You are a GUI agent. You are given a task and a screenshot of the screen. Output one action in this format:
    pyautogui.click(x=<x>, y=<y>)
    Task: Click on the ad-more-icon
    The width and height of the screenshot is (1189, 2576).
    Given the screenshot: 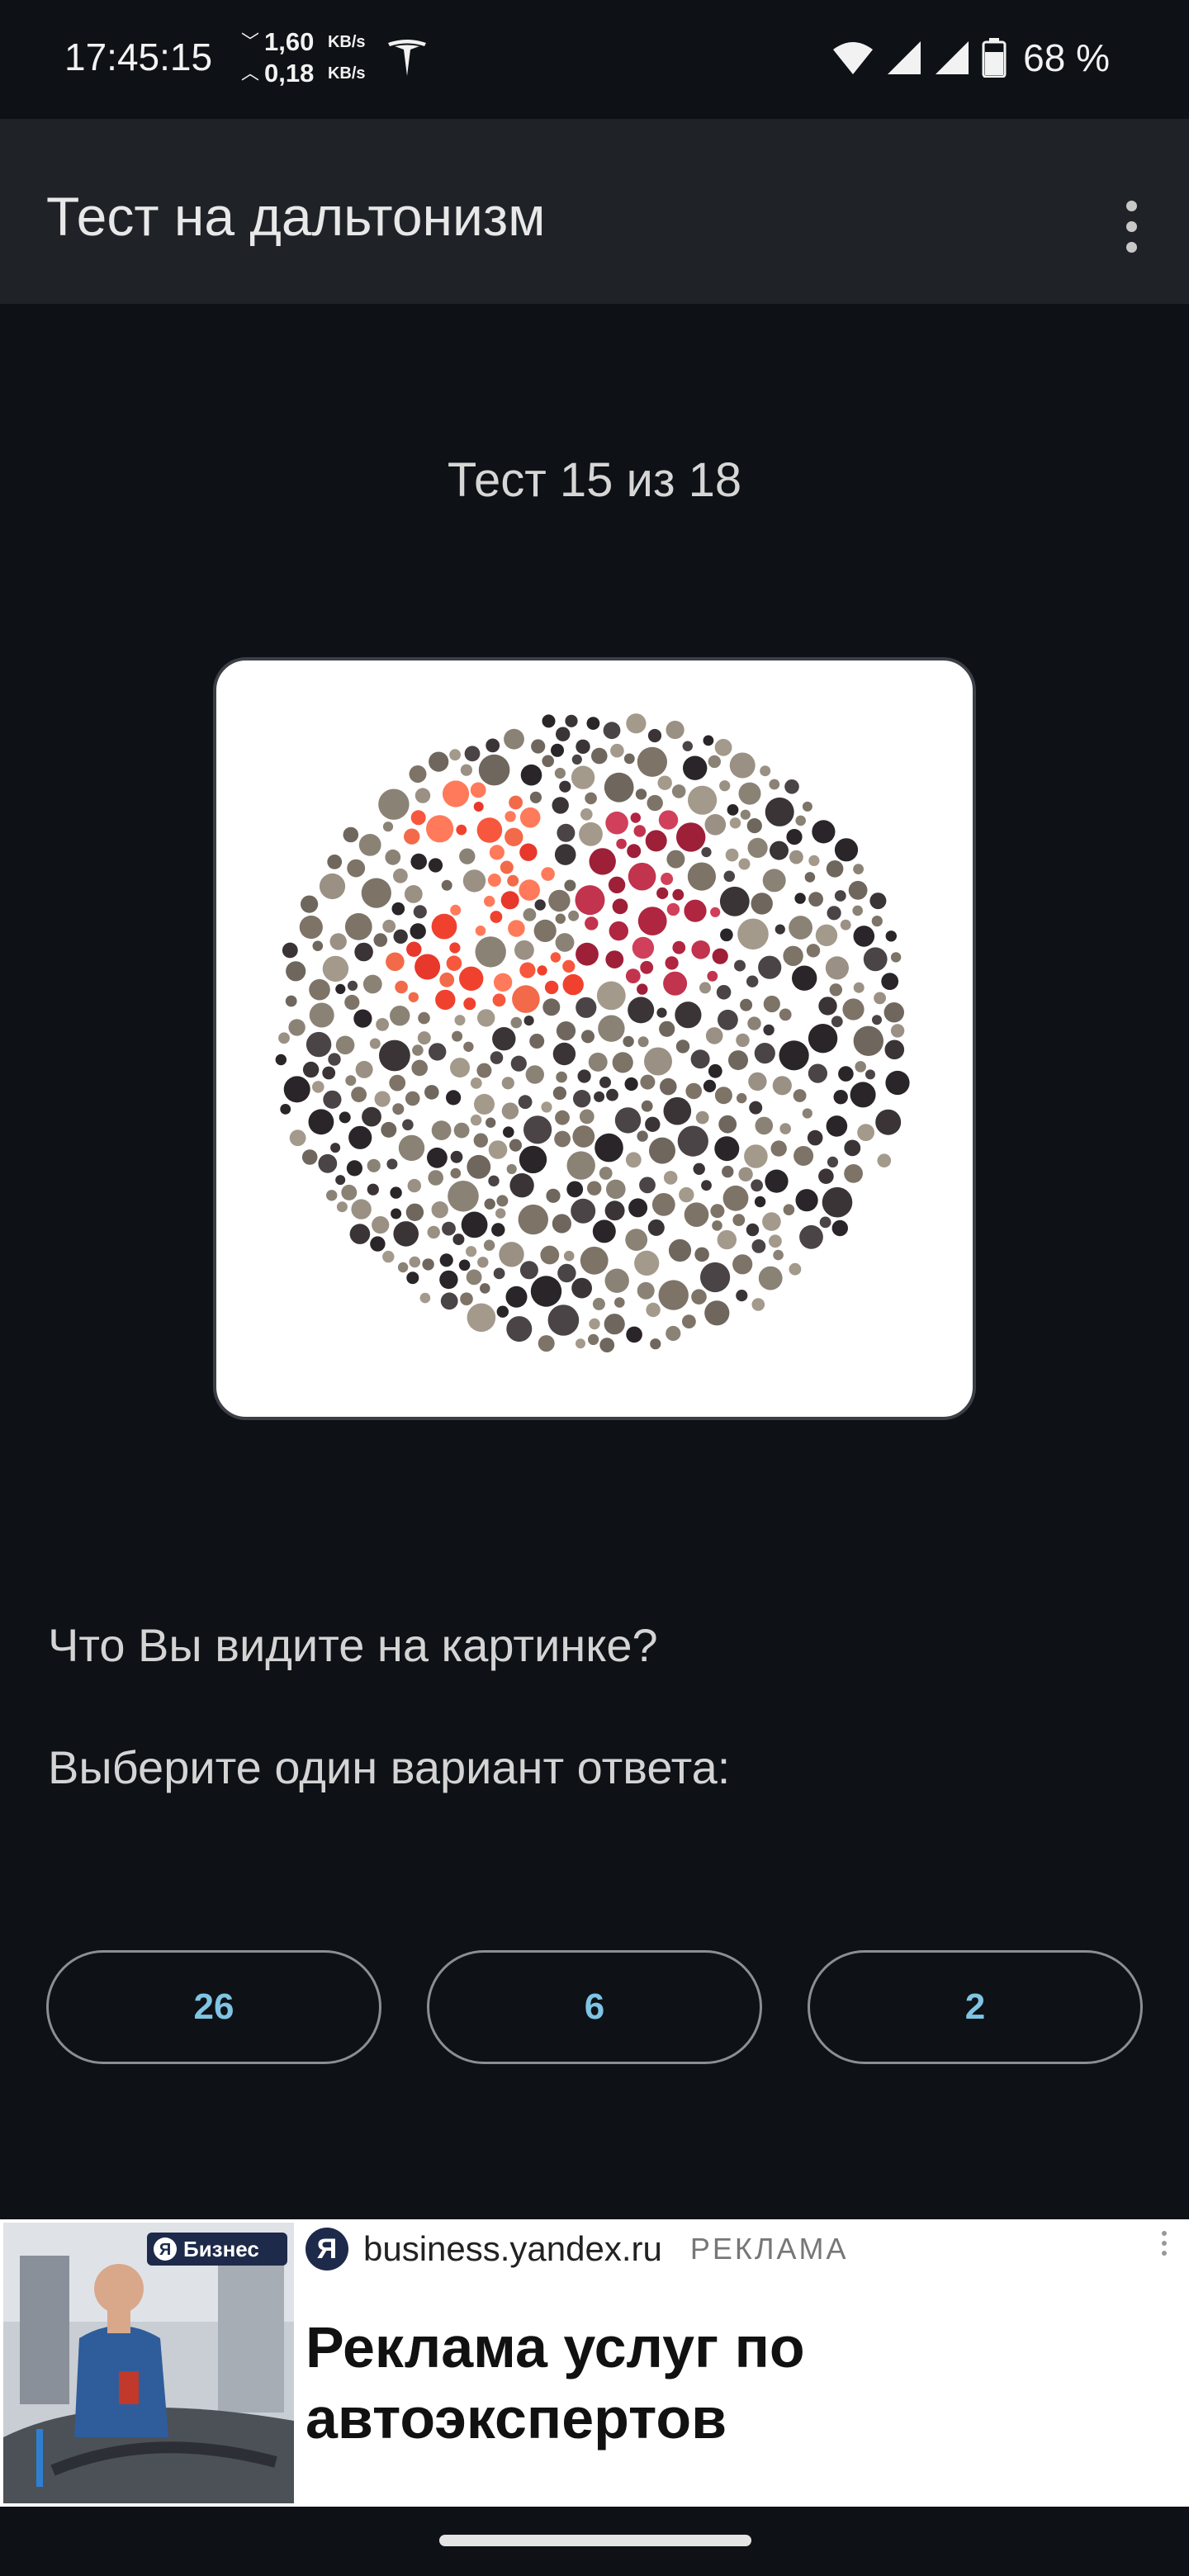 What is the action you would take?
    pyautogui.click(x=1164, y=2247)
    